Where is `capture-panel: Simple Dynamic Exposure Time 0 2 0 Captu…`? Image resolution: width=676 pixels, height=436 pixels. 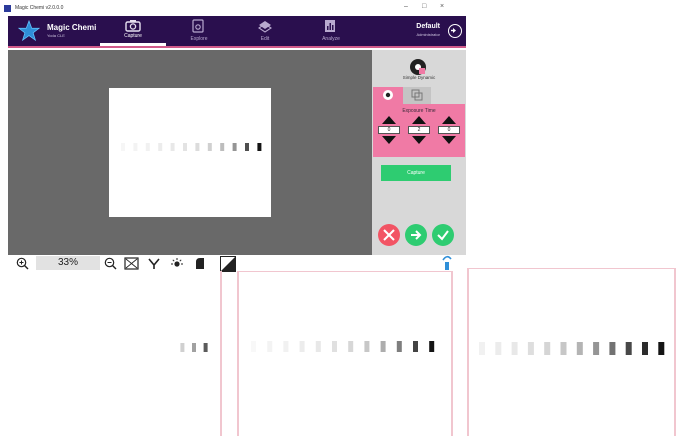
capture-panel: Simple Dynamic Exposure Time 0 2 0 Captu… is located at coordinates (419, 152).